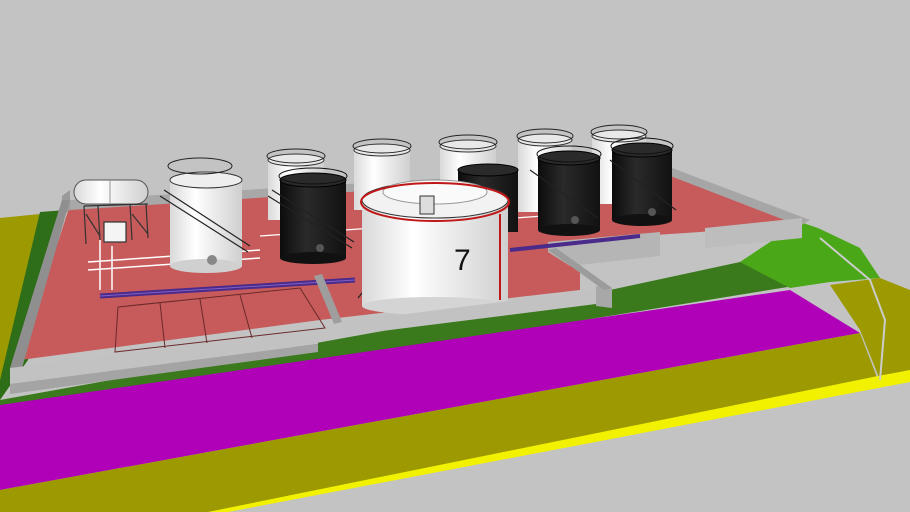 This screenshot has height=512, width=910. What do you see at coordinates (111, 192) in the screenshot?
I see `horizontal-tank` at bounding box center [111, 192].